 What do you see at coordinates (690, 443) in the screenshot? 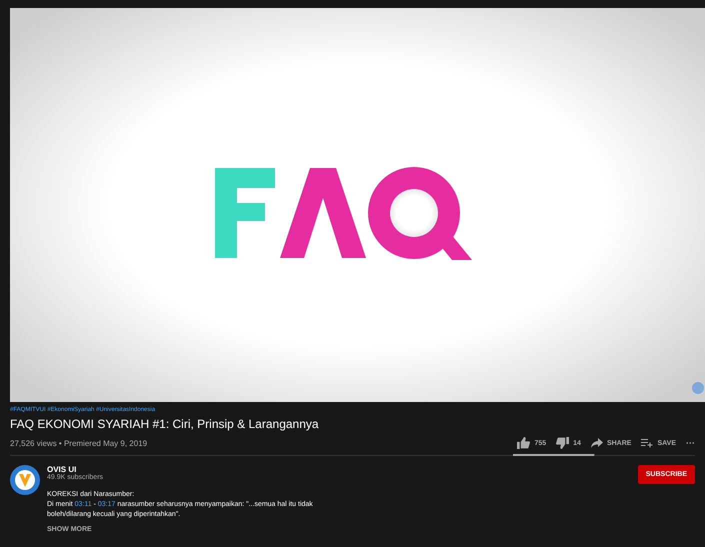
I see `more-button: ···` at bounding box center [690, 443].